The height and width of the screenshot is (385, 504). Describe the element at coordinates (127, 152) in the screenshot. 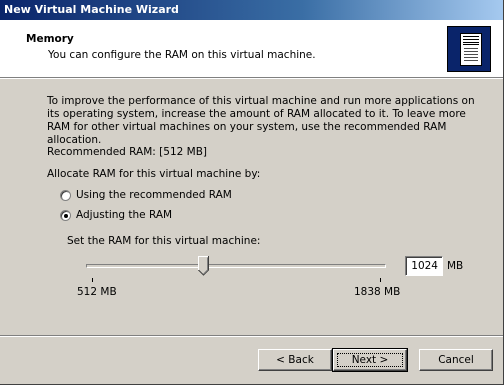

I see `recommended-ram-label: Recommended RAM: [512 MB]` at that location.